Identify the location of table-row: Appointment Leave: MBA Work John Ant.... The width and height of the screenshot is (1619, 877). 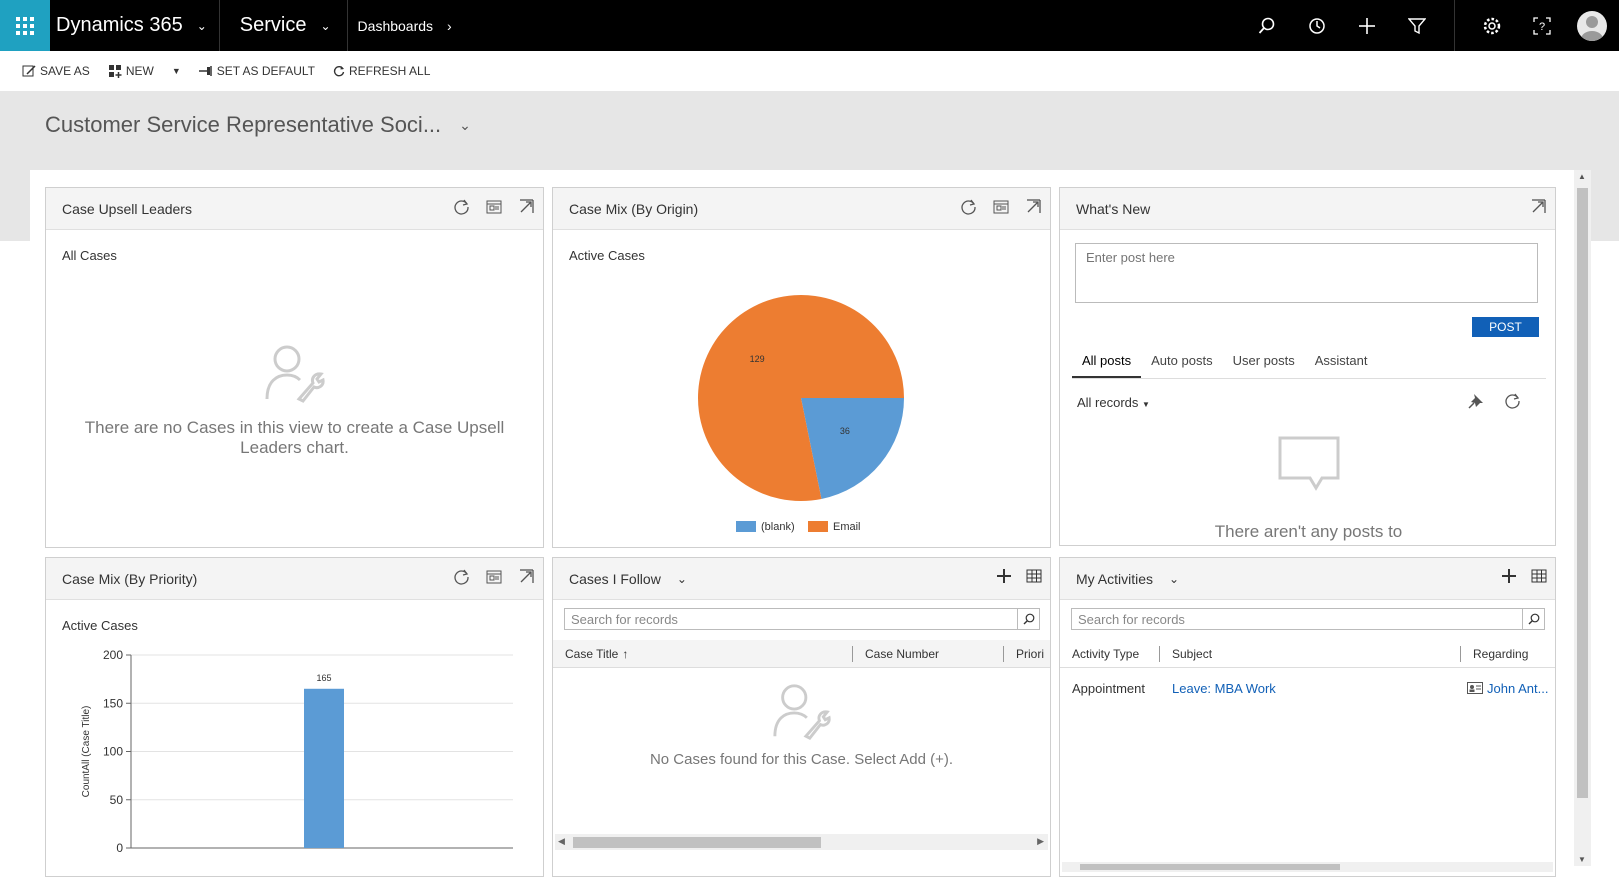
(1307, 688).